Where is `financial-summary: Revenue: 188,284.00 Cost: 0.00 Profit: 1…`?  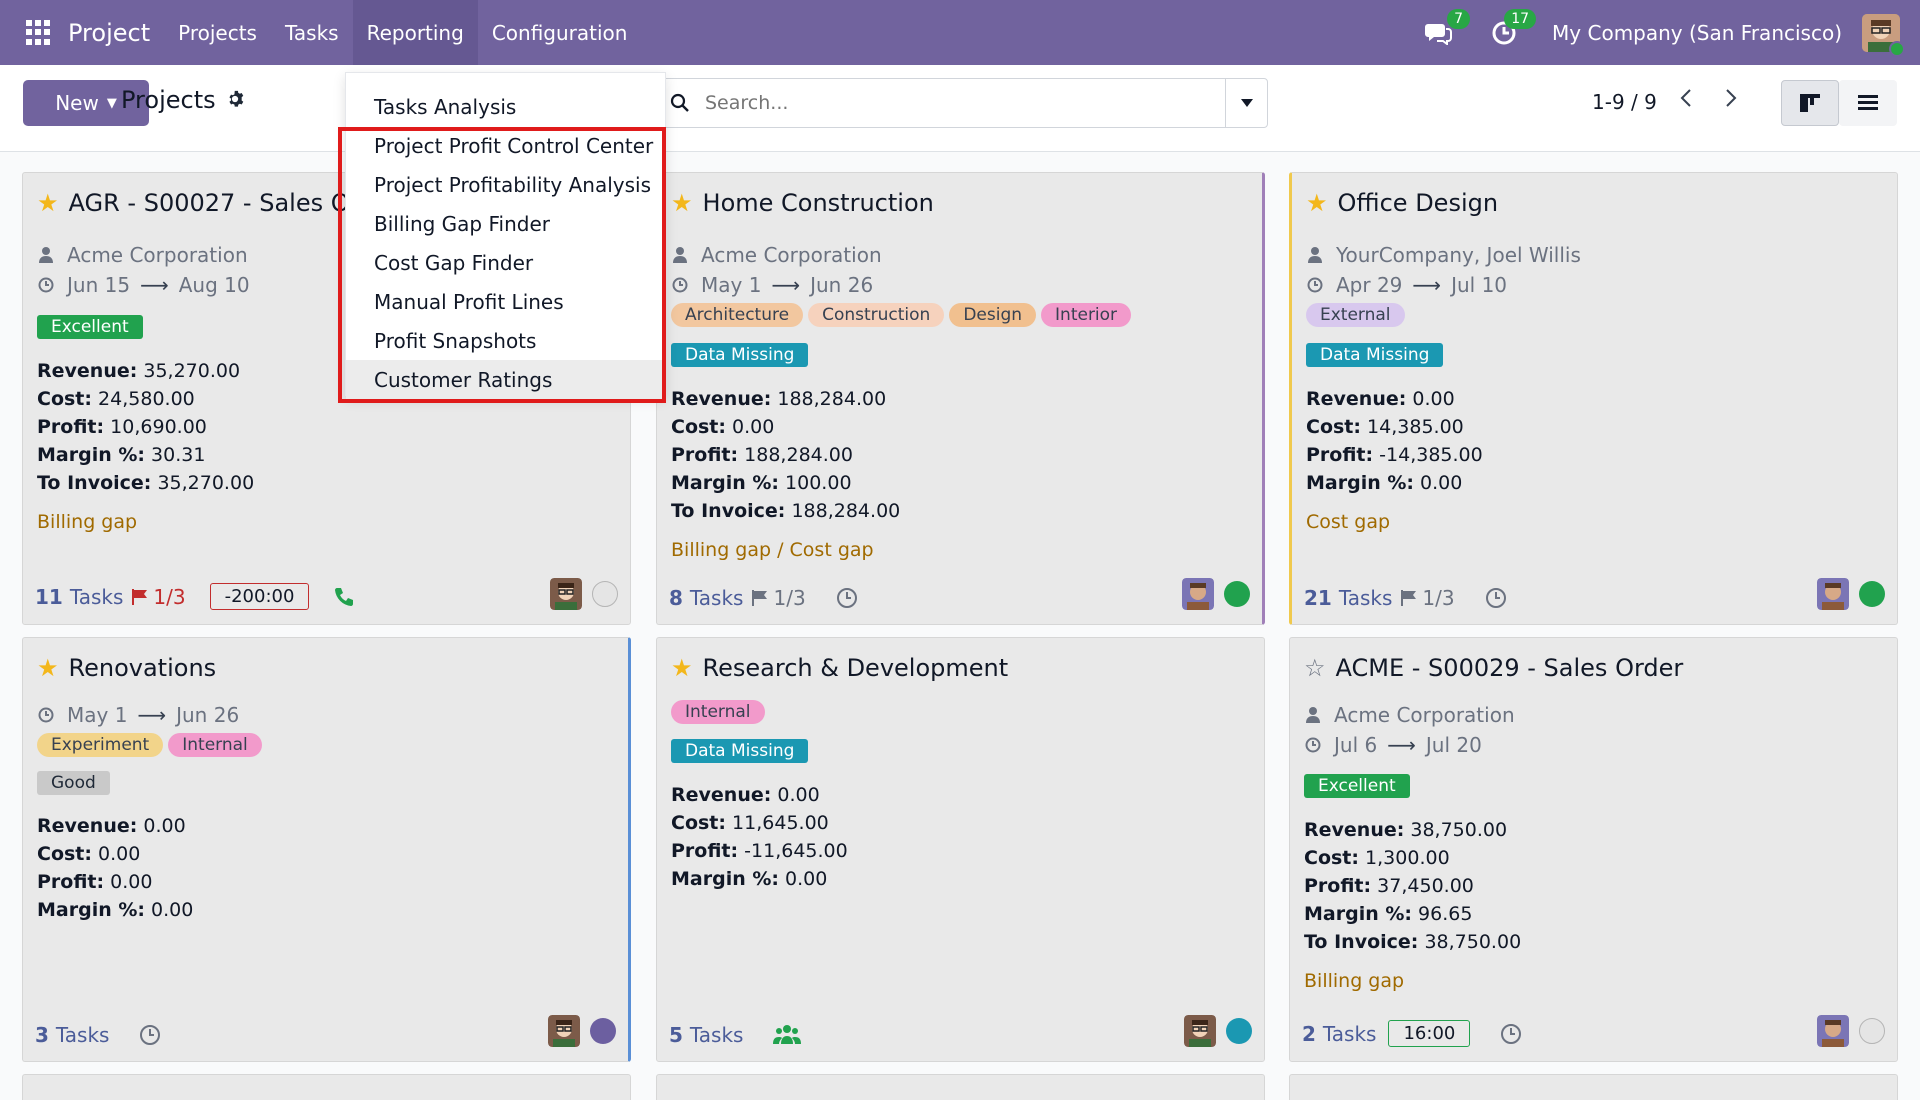 financial-summary: Revenue: 188,284.00 Cost: 0.00 Profit: 1… is located at coordinates (785, 455).